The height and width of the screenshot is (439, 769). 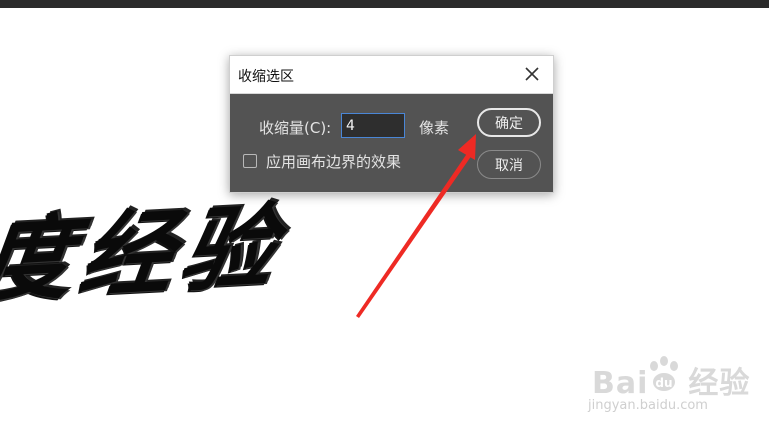 I want to click on dialog-body: 收缩量(C): 像素 应用画布边界的效果 确定 取消, so click(x=391, y=144).